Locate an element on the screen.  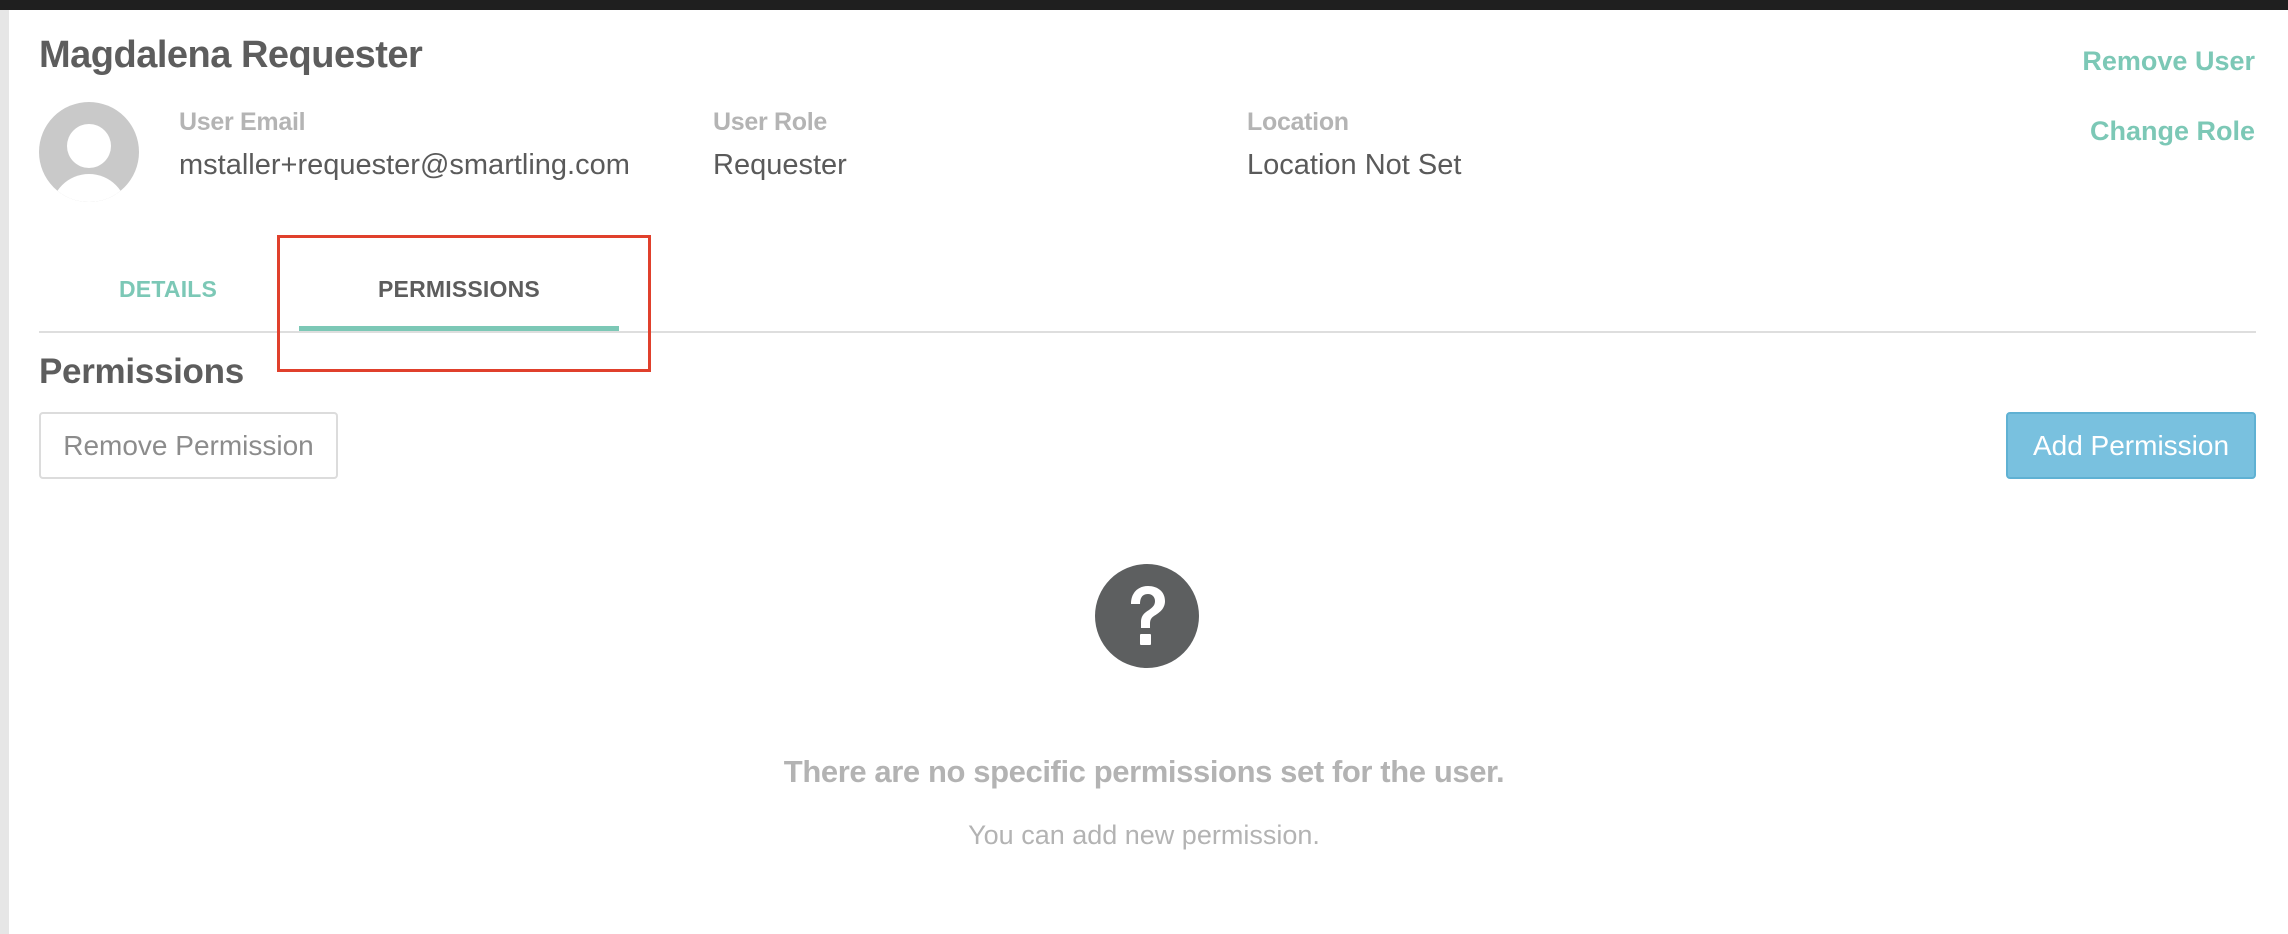
top-bar is located at coordinates (1144, 5).